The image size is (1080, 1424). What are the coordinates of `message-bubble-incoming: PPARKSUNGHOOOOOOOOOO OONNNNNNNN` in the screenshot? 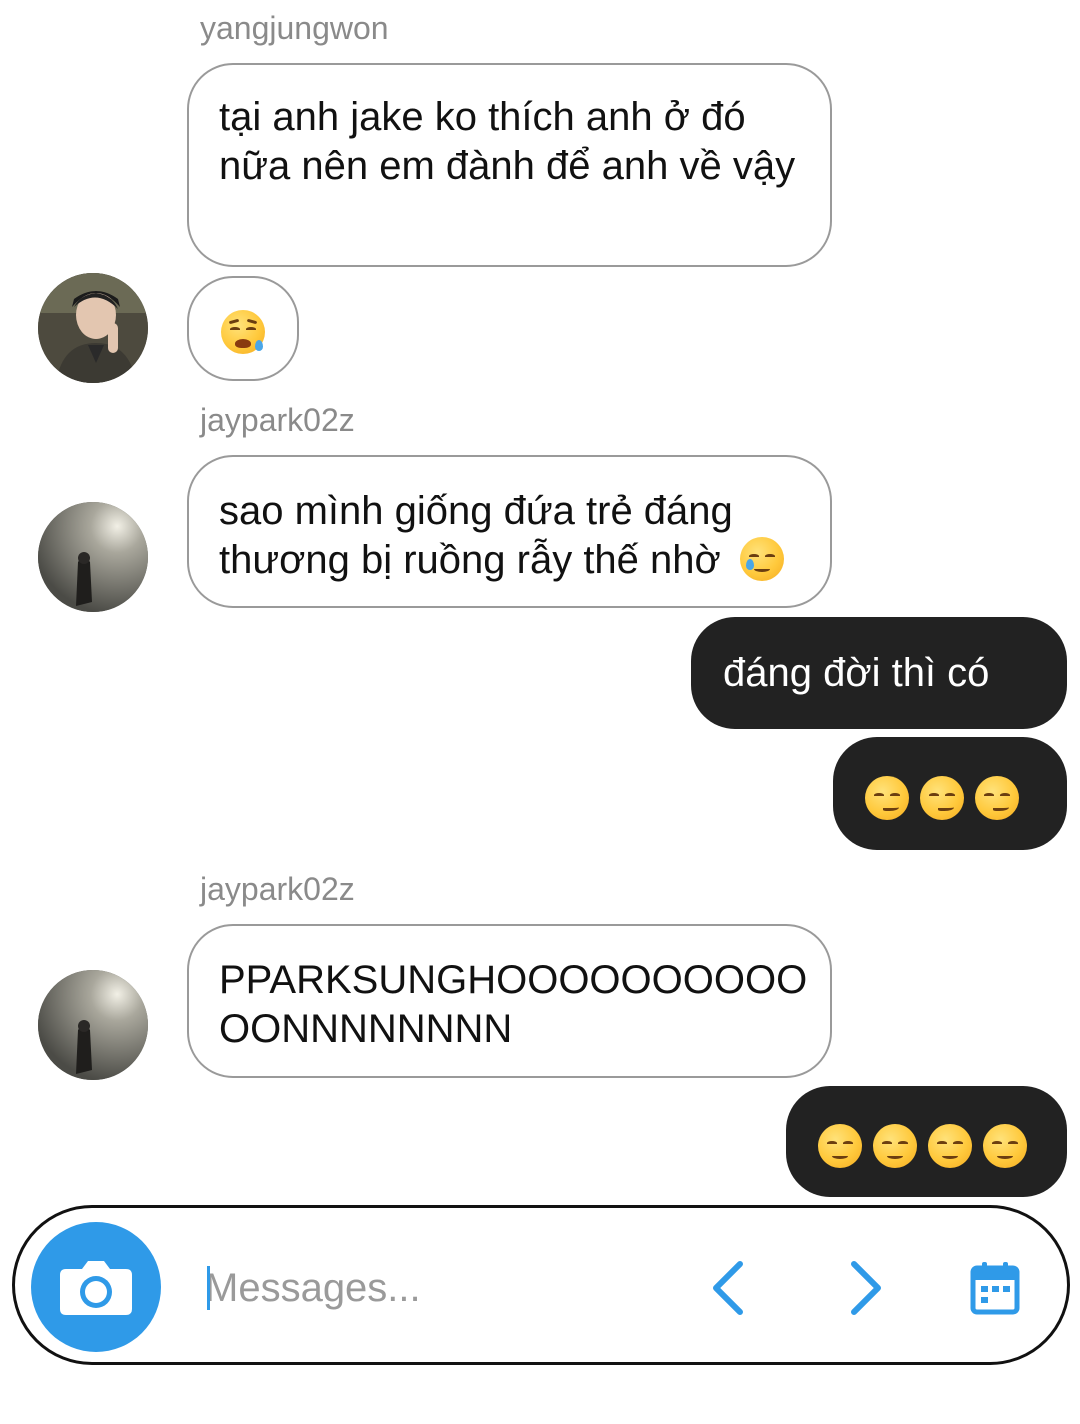 It's located at (509, 1001).